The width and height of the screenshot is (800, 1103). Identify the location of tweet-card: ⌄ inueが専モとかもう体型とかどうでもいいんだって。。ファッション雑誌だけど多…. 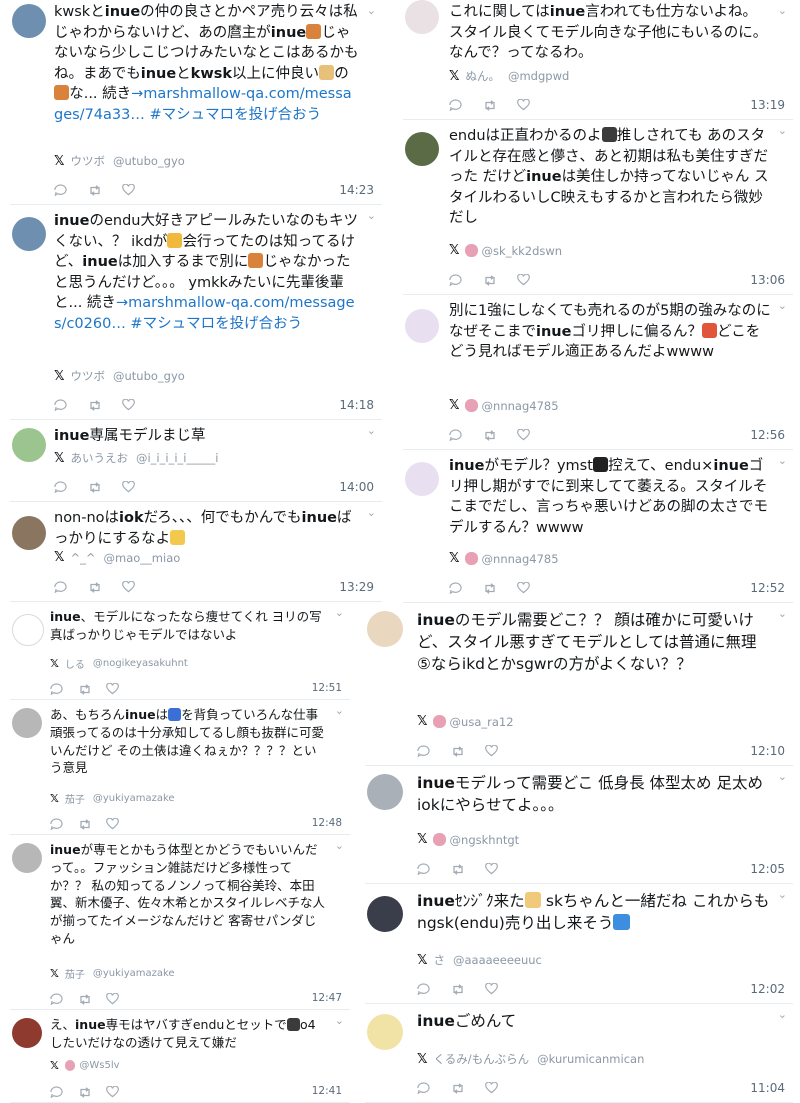
(180, 922).